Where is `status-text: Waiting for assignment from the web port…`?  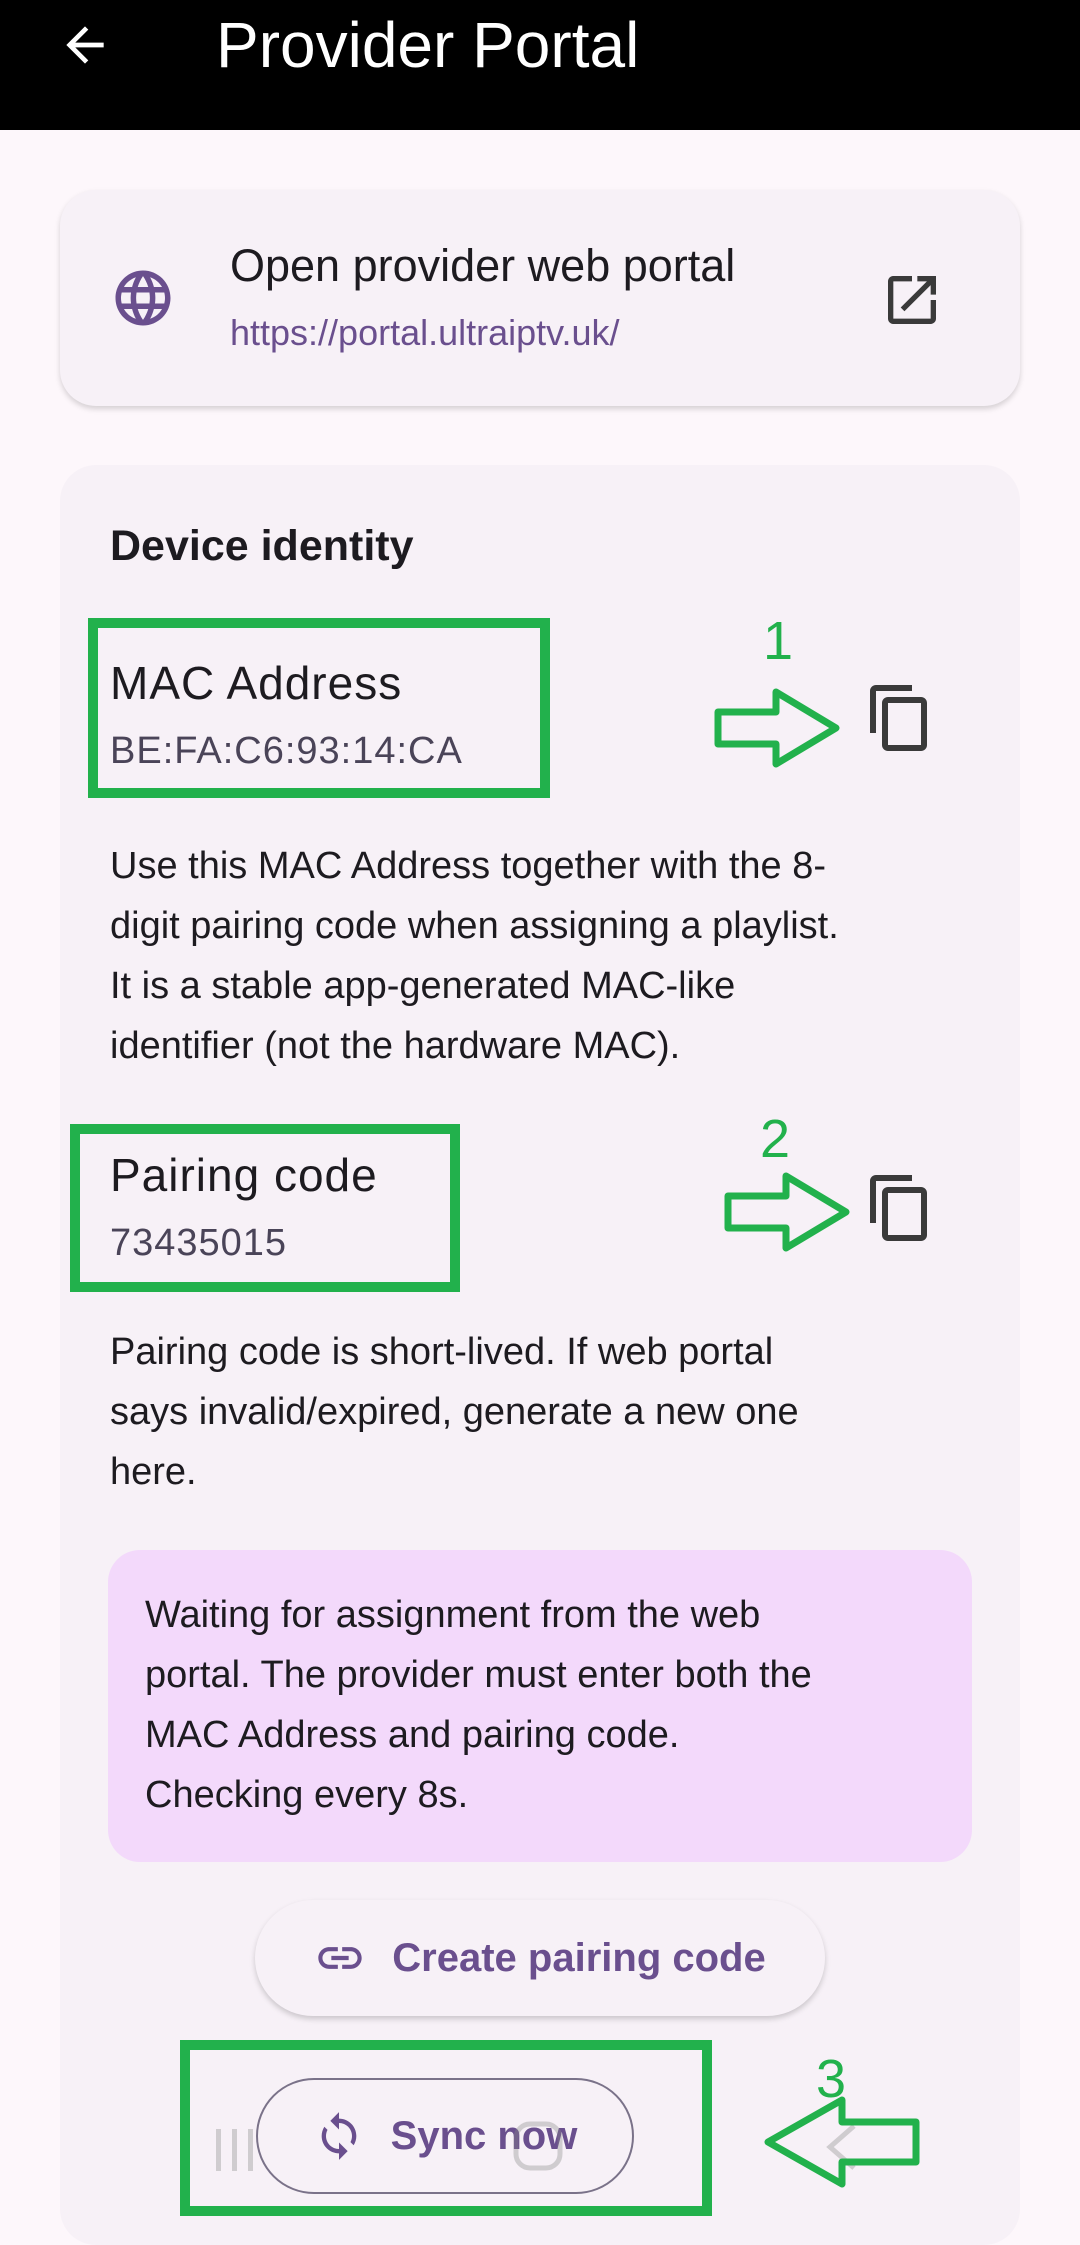
status-text: Waiting for assignment from the web port… is located at coordinates (545, 1705).